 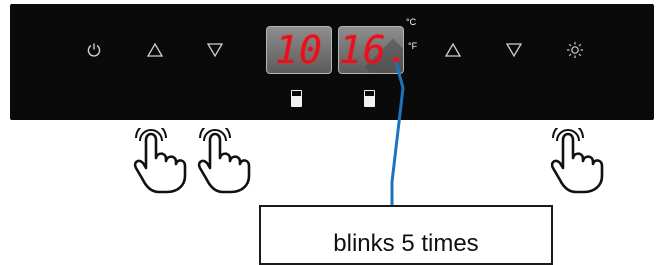 I want to click on callout-box: blinks 5 times, so click(x=406, y=235).